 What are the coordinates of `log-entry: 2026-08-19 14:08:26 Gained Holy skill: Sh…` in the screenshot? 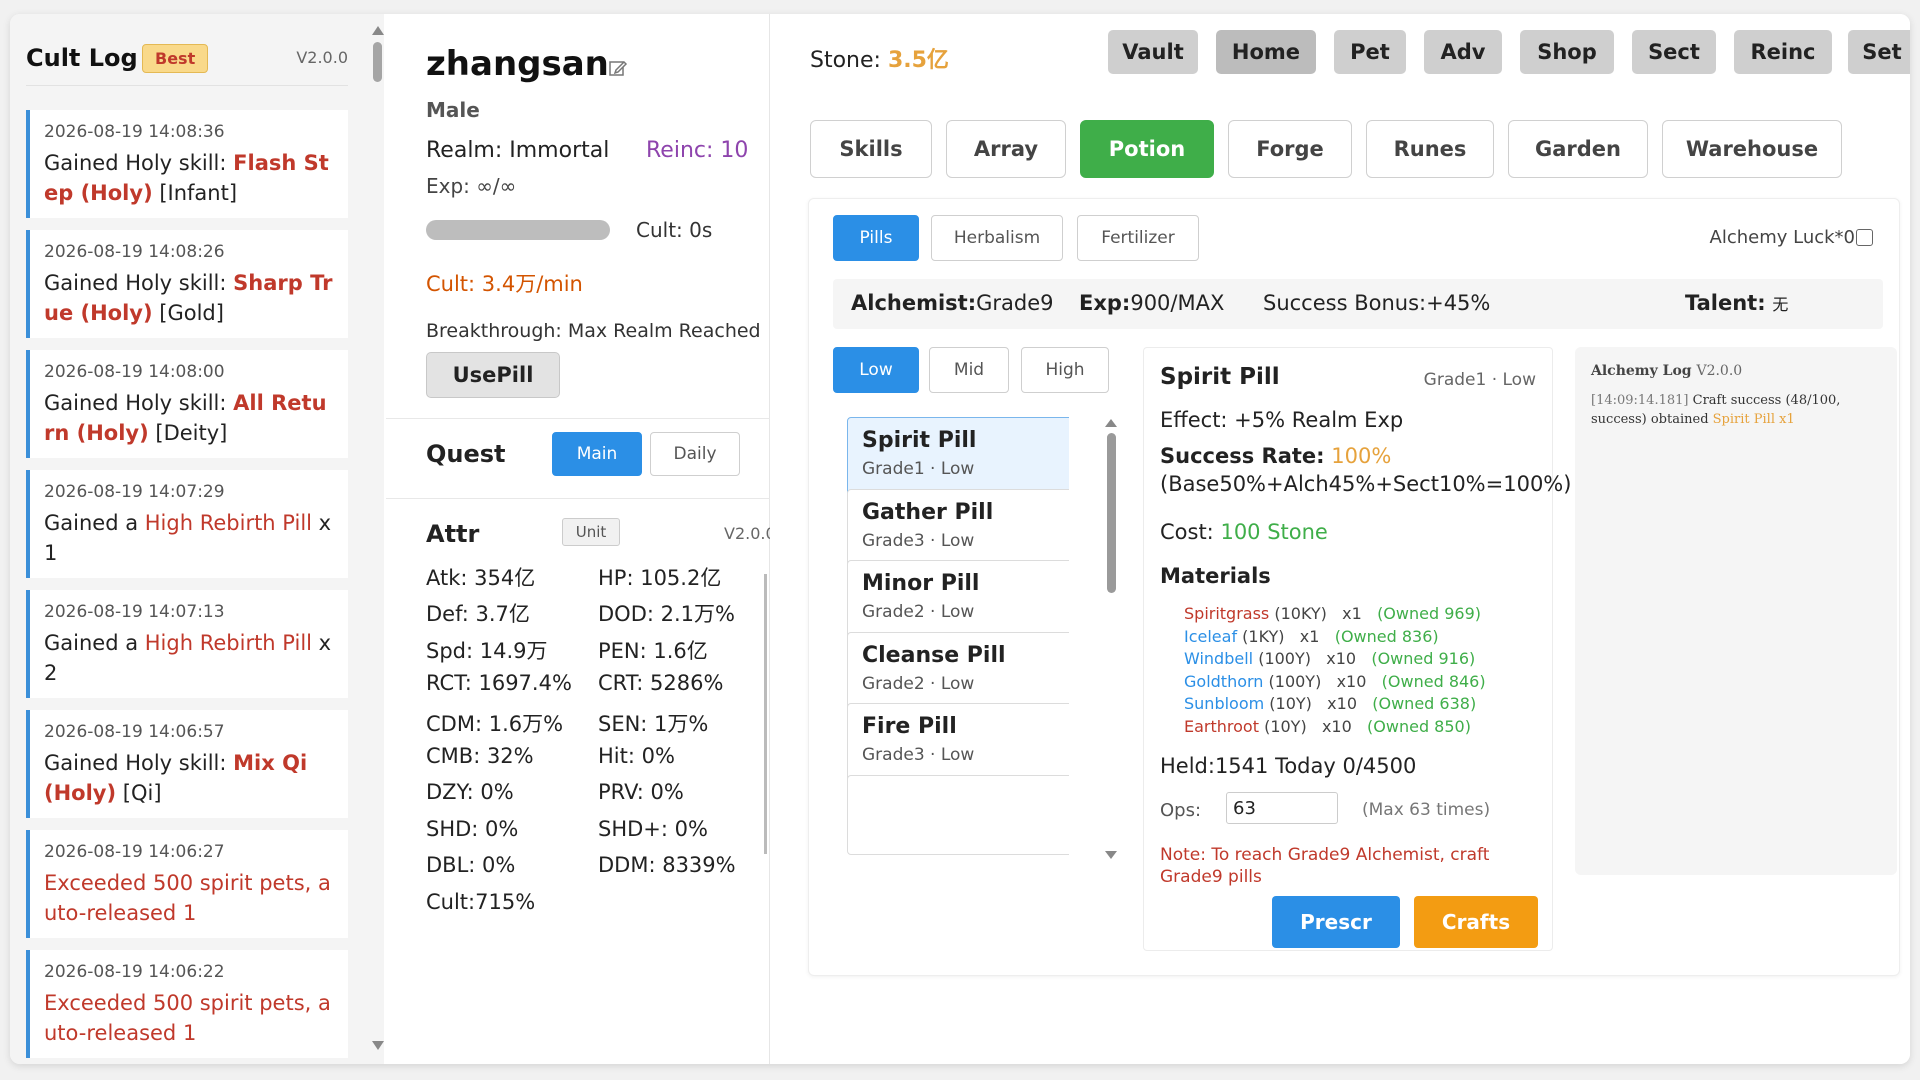 It's located at (187, 284).